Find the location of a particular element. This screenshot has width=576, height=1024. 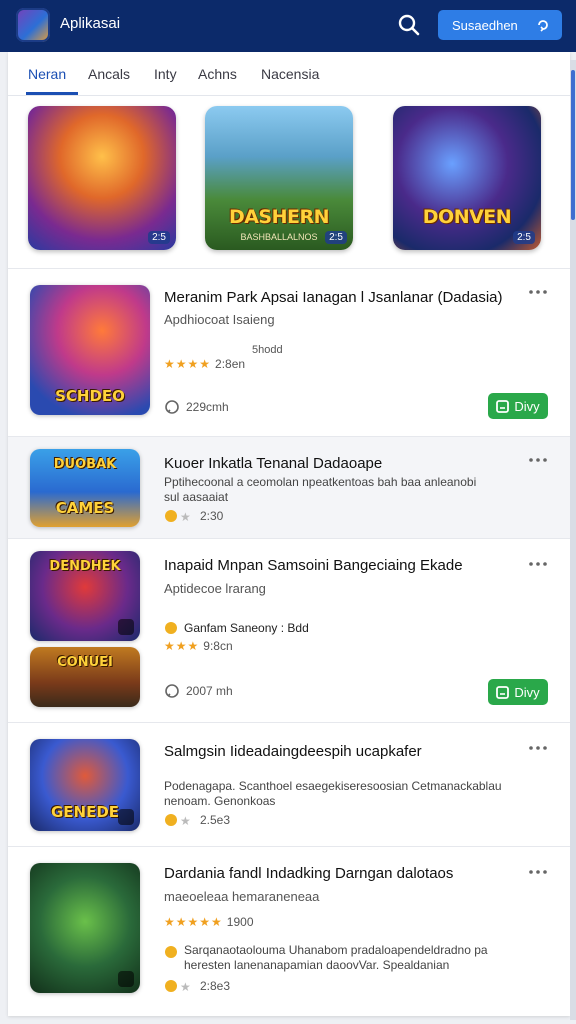

star-icons: ★★★★★ is located at coordinates (193, 922).